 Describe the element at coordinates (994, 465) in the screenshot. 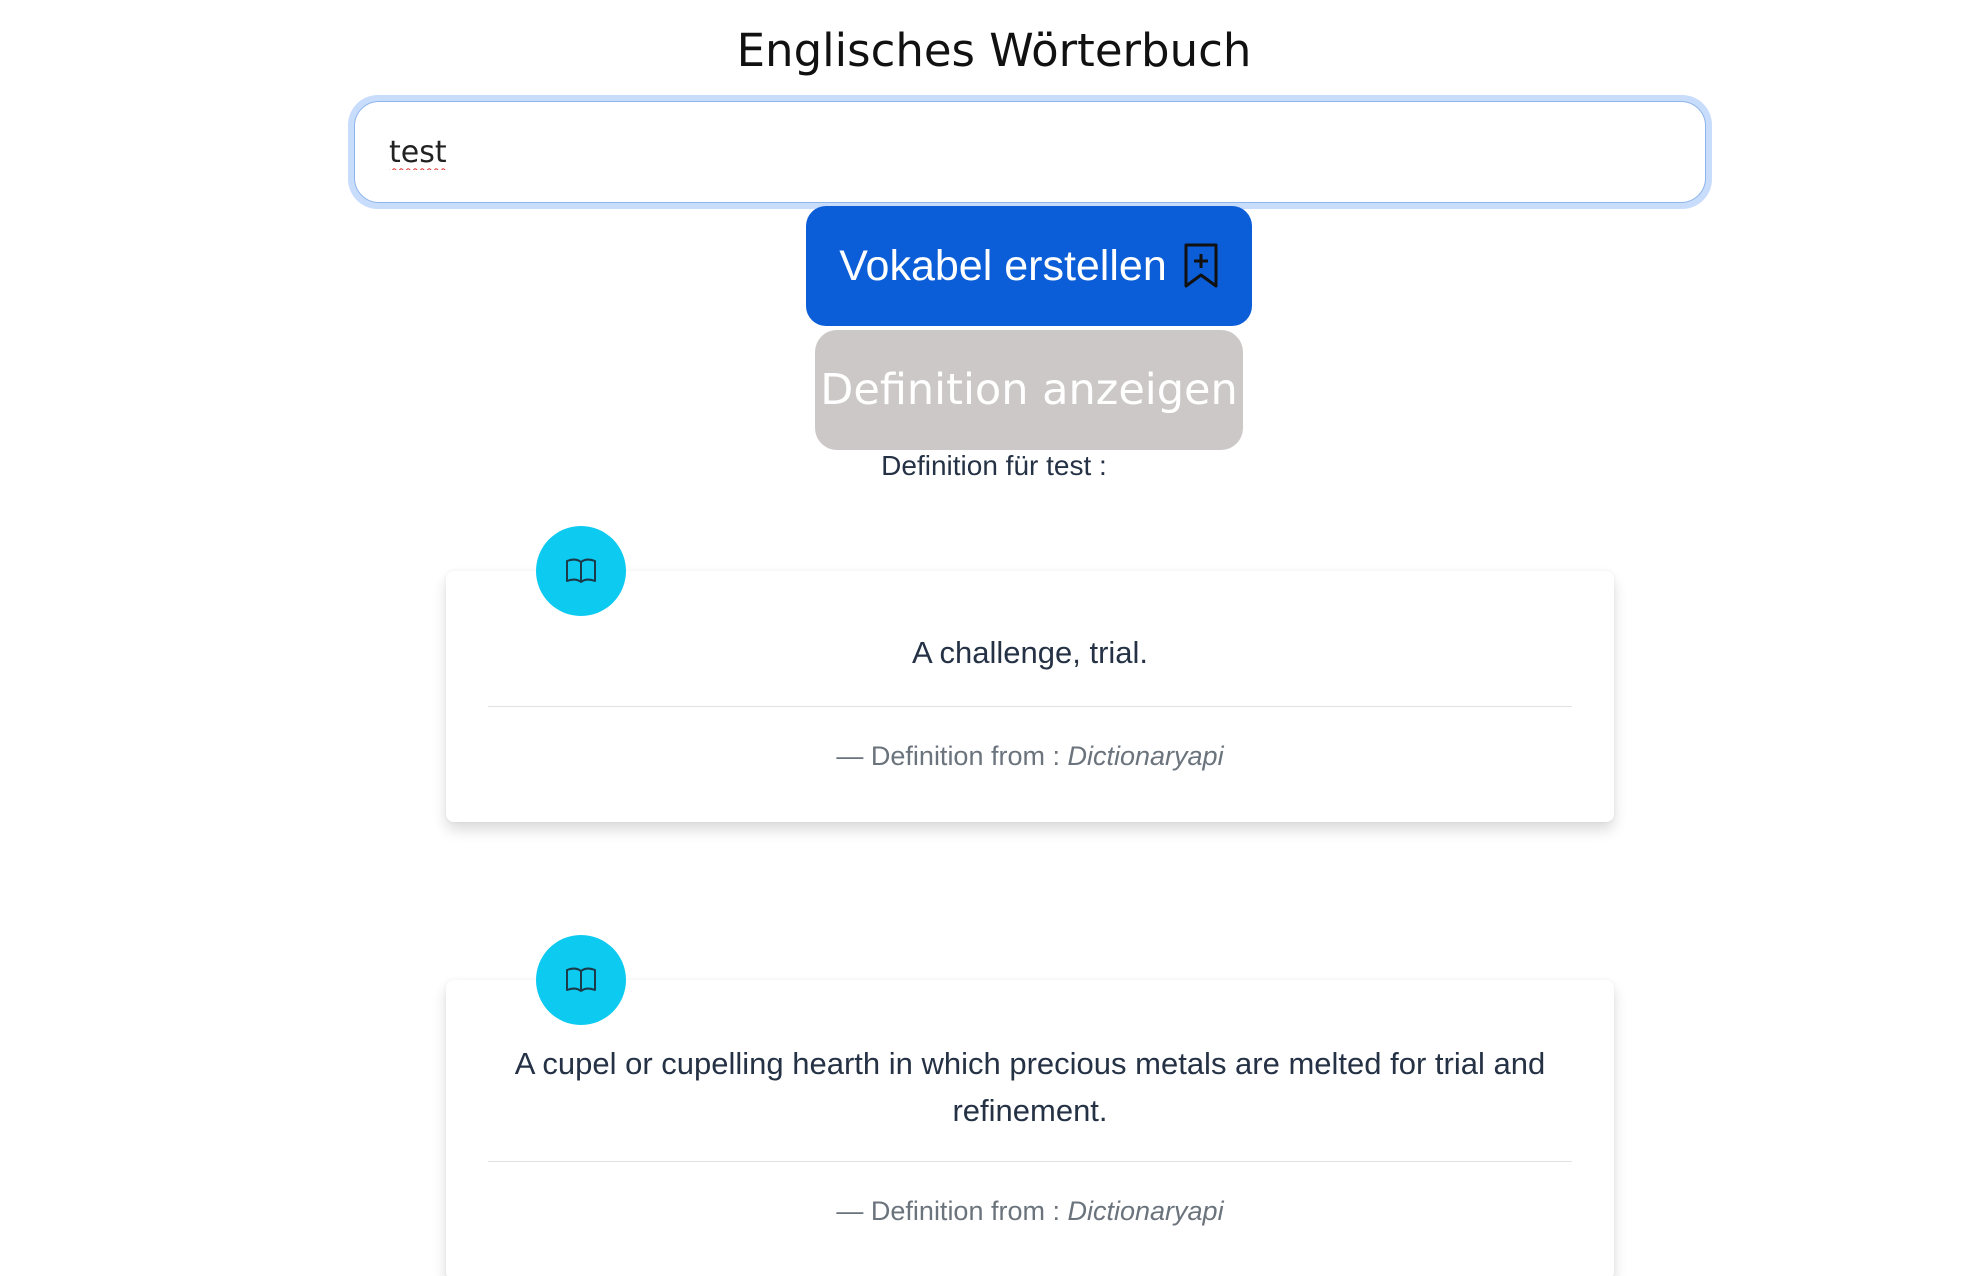

I see `definitions-heading: Definition für test :` at that location.